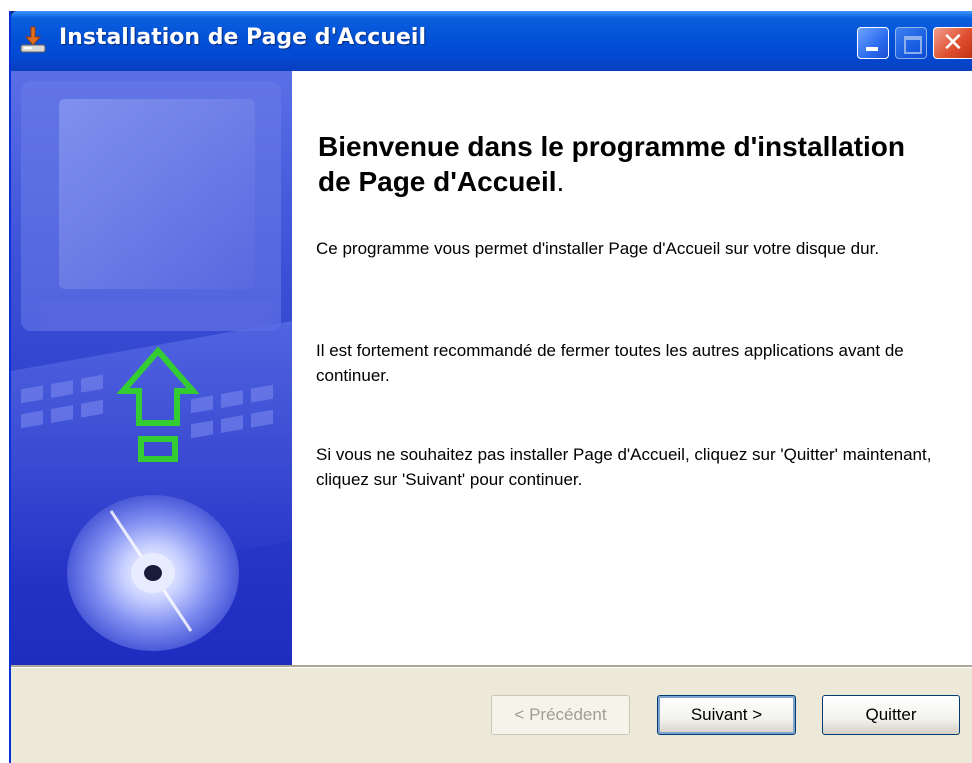  Describe the element at coordinates (243, 37) in the screenshot. I see `window-title: Installation de Page d'Accueil` at that location.